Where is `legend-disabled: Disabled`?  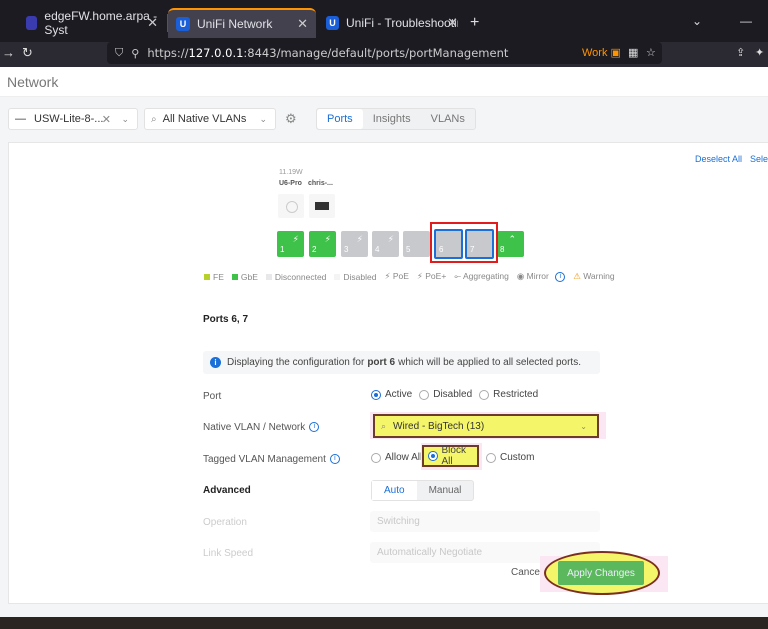
legend-disabled: Disabled is located at coordinates (355, 277).